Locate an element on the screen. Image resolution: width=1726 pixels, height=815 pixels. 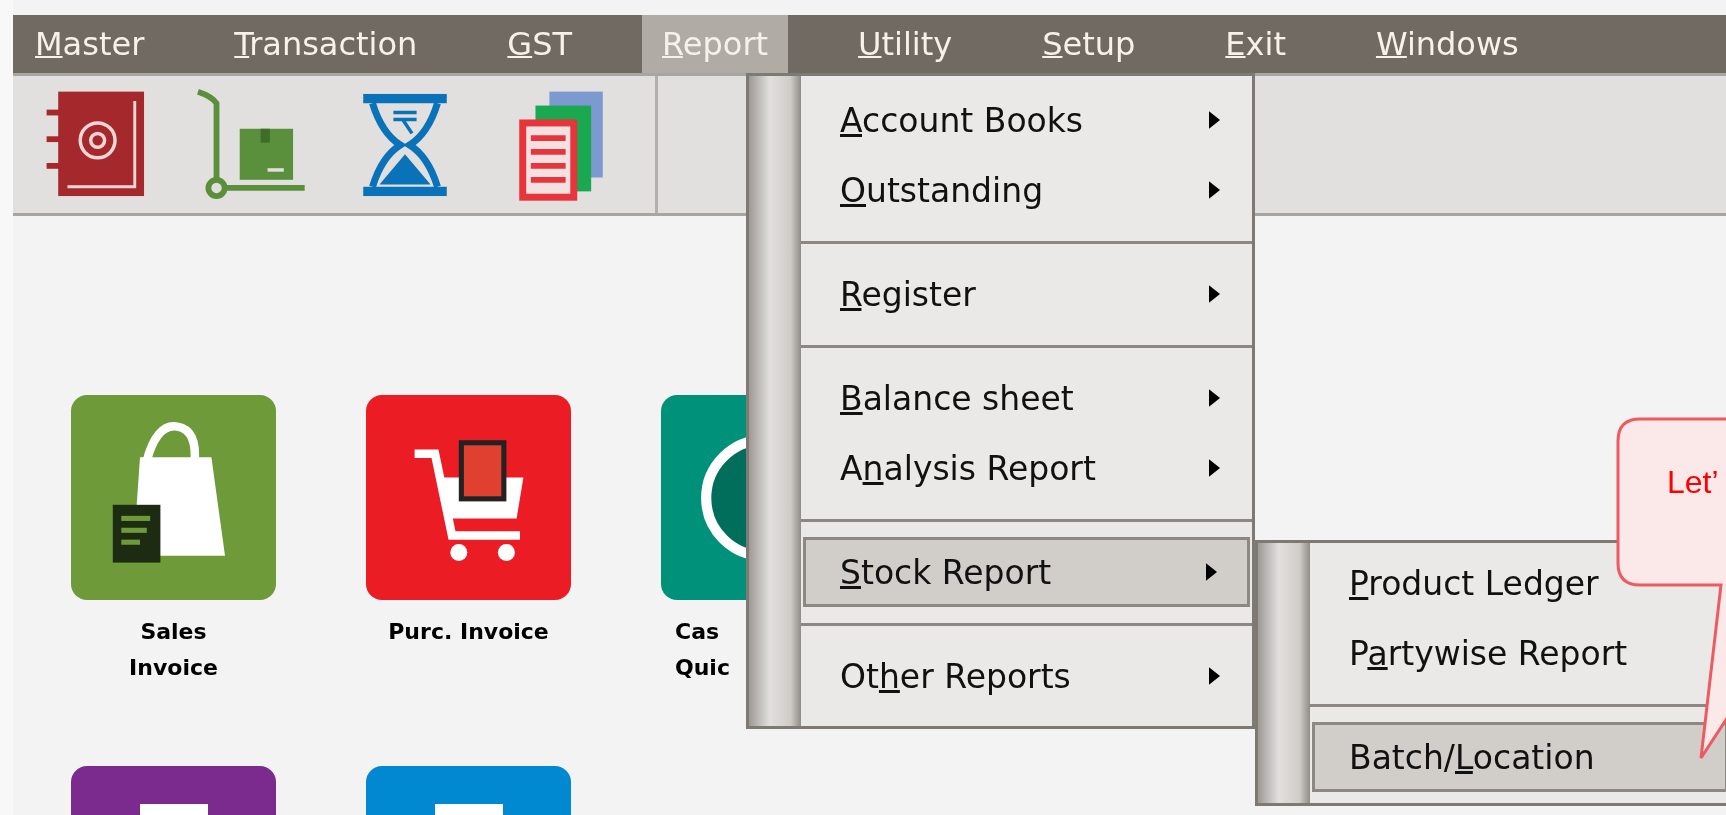
menu-entry: Outstanding is located at coordinates (1026, 190).